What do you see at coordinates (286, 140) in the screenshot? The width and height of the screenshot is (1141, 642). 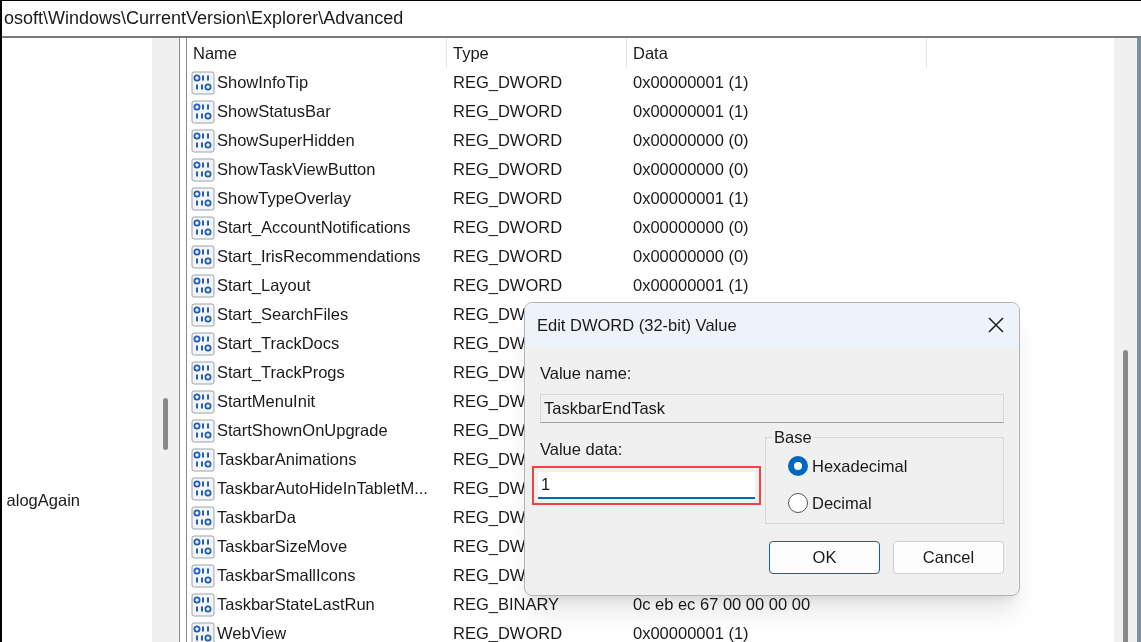 I see `value-name: ShowSuperHidden` at bounding box center [286, 140].